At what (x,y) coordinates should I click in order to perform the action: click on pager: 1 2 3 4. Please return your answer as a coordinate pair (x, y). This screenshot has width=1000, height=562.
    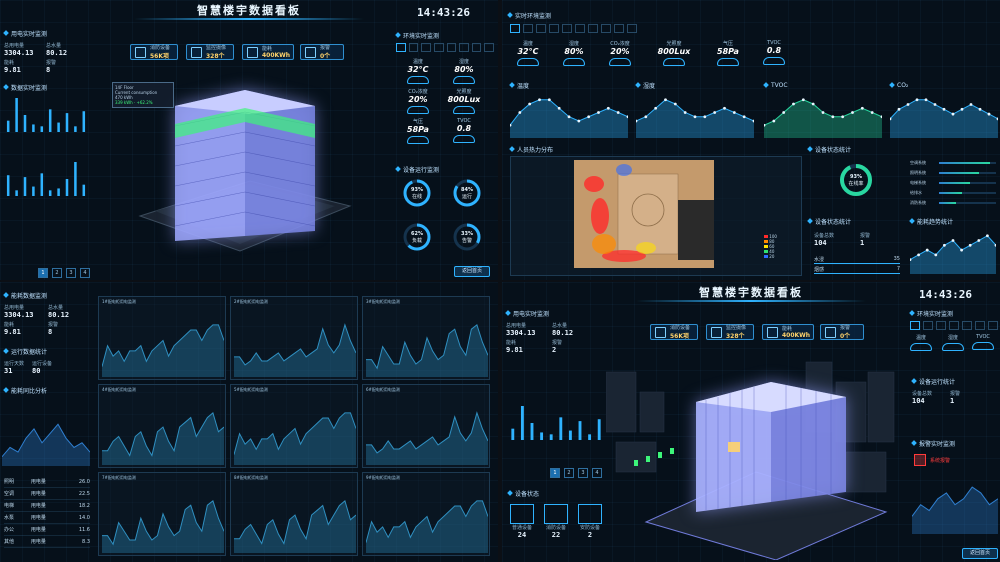
    Looking at the image, I should click on (576, 473).